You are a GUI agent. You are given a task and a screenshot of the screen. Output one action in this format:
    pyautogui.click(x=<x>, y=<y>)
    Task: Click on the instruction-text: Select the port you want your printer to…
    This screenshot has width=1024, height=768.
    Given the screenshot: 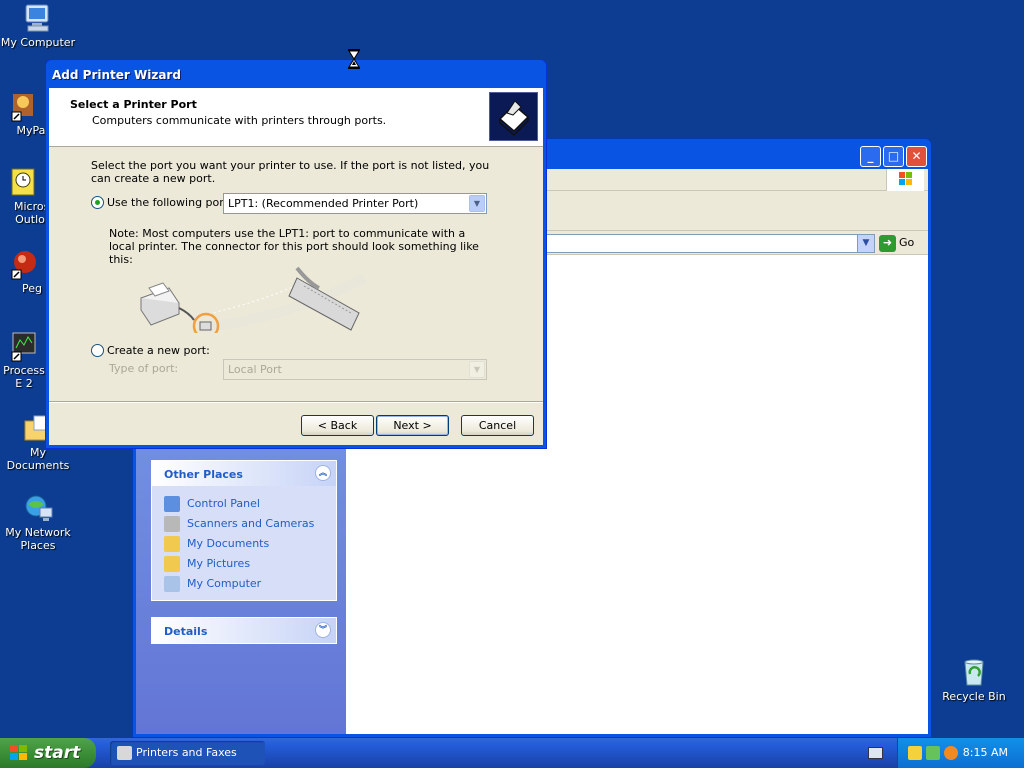 What is the action you would take?
    pyautogui.click(x=290, y=172)
    